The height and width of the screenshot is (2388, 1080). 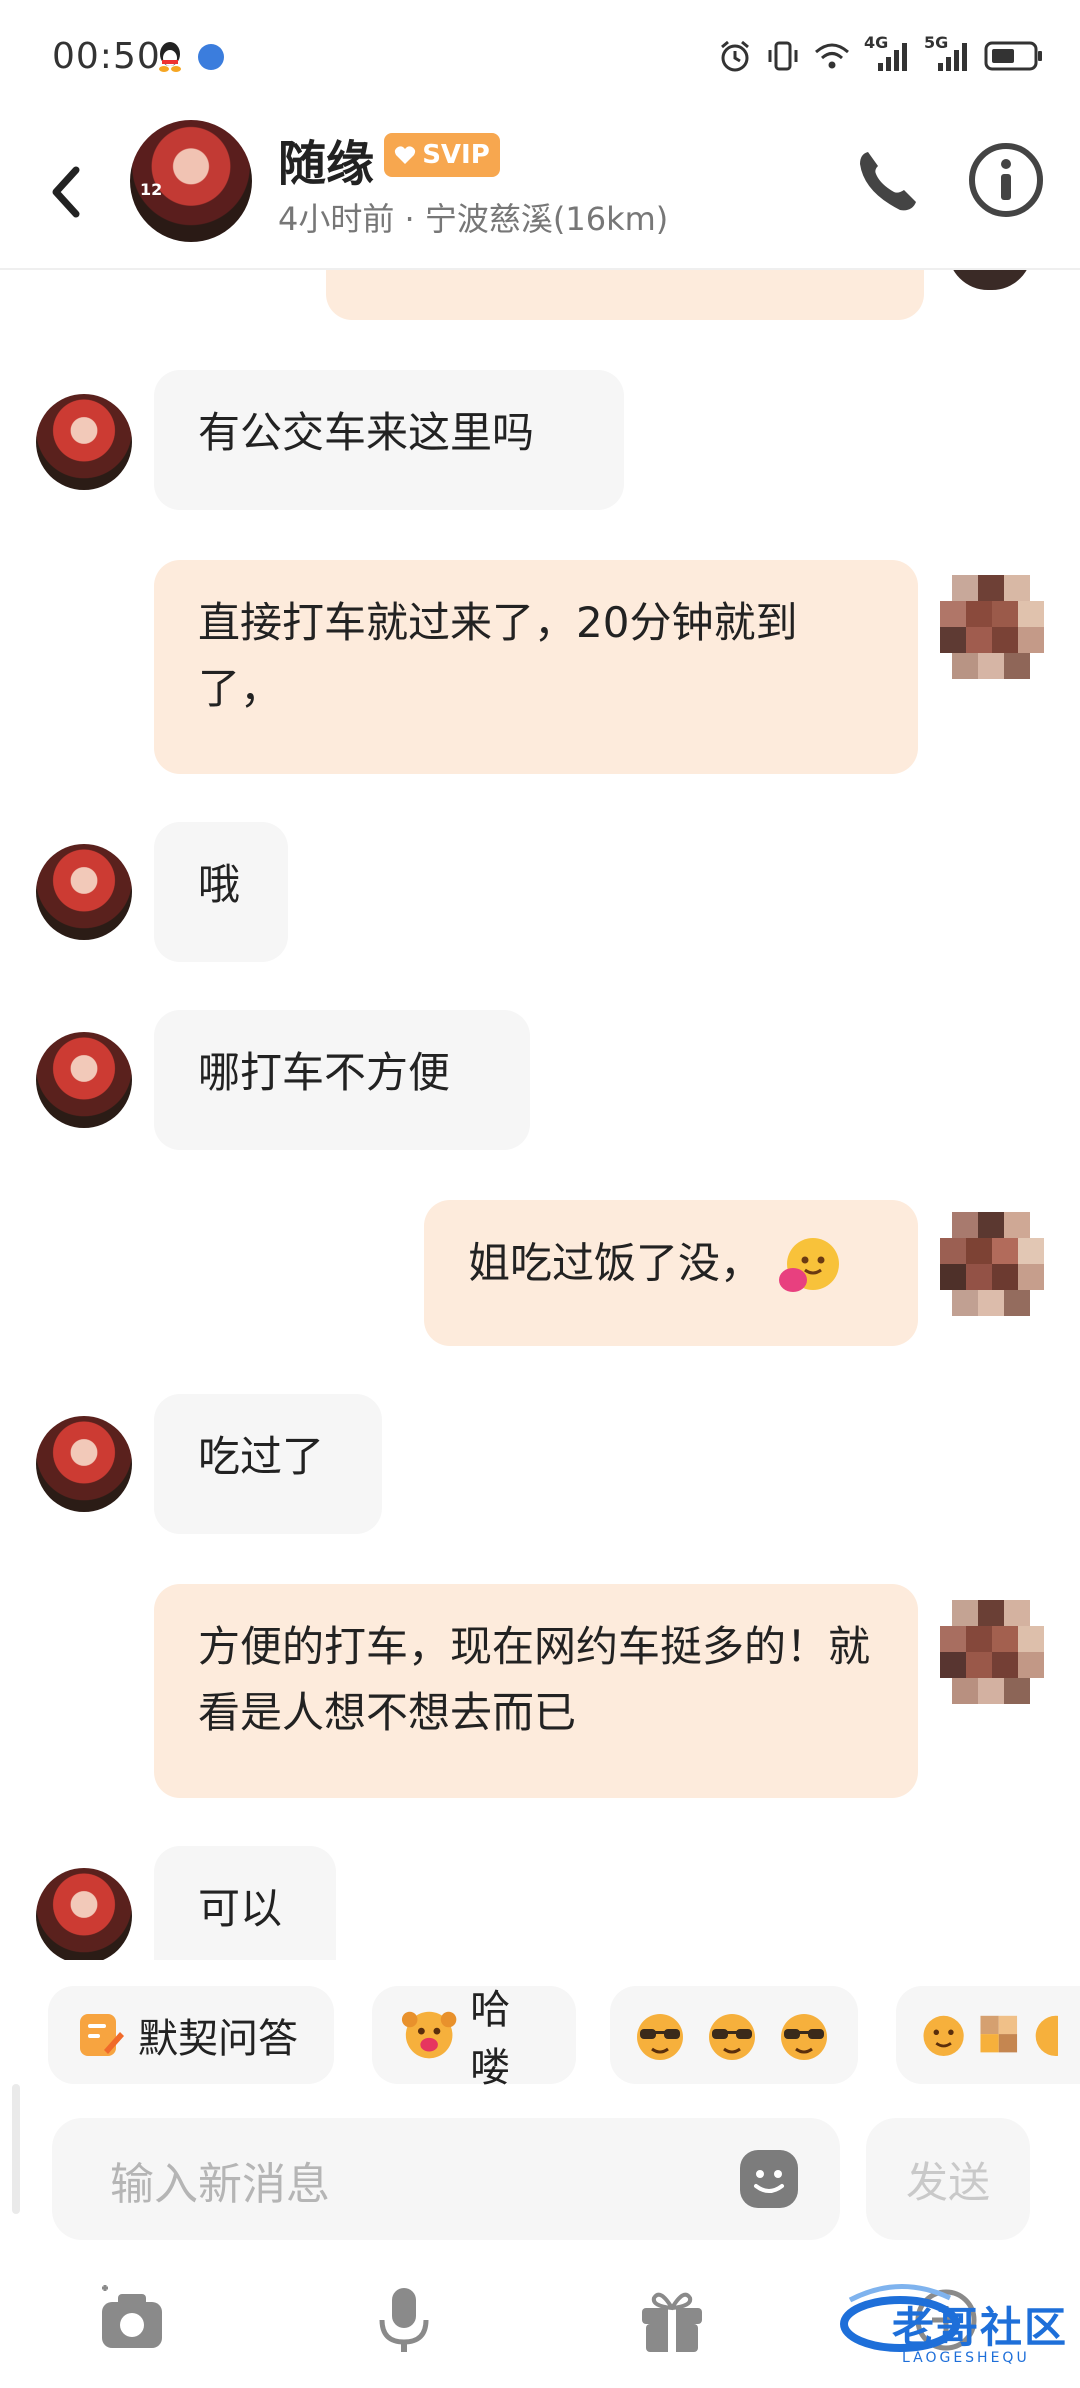 What do you see at coordinates (540, 60) in the screenshot?
I see `status-bar: 00:50 4G 5G` at bounding box center [540, 60].